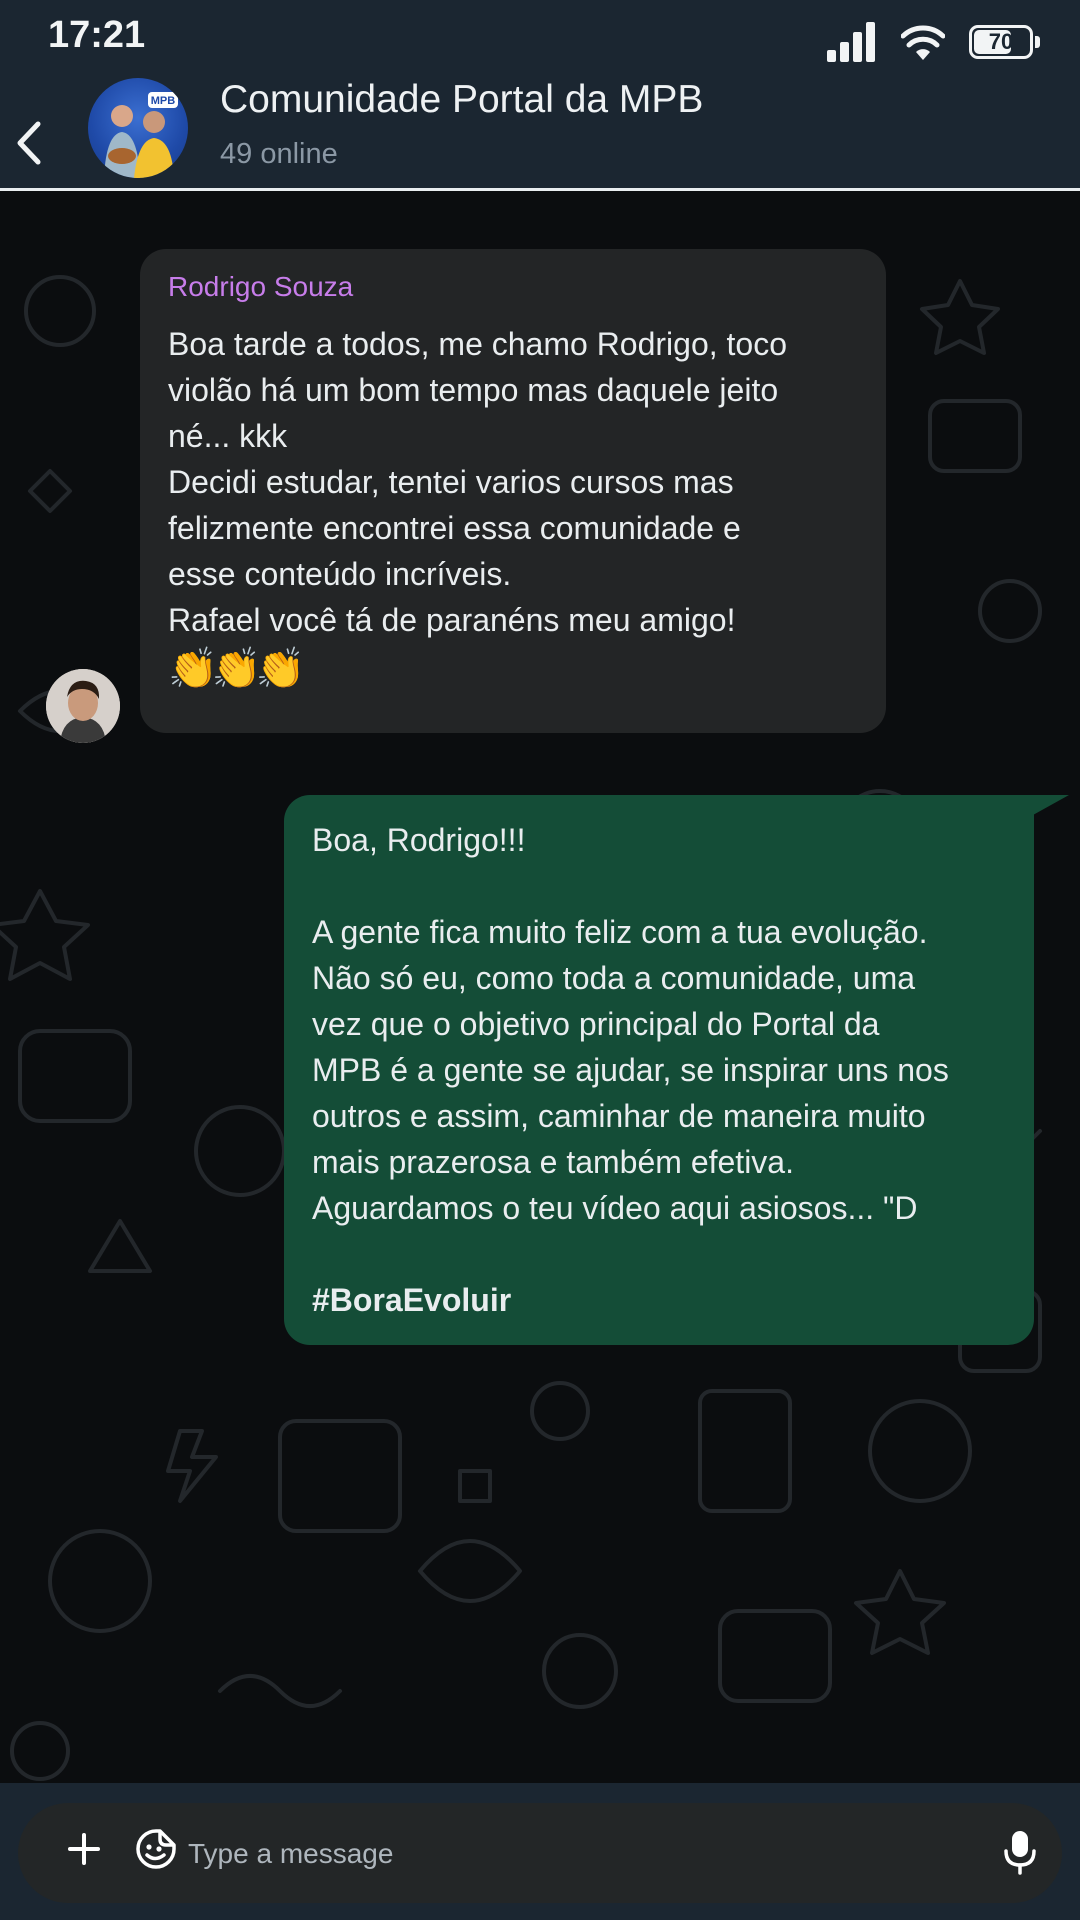 The image size is (1080, 1920). What do you see at coordinates (461, 100) in the screenshot?
I see `chat-title: Comunidade Portal da MPB` at bounding box center [461, 100].